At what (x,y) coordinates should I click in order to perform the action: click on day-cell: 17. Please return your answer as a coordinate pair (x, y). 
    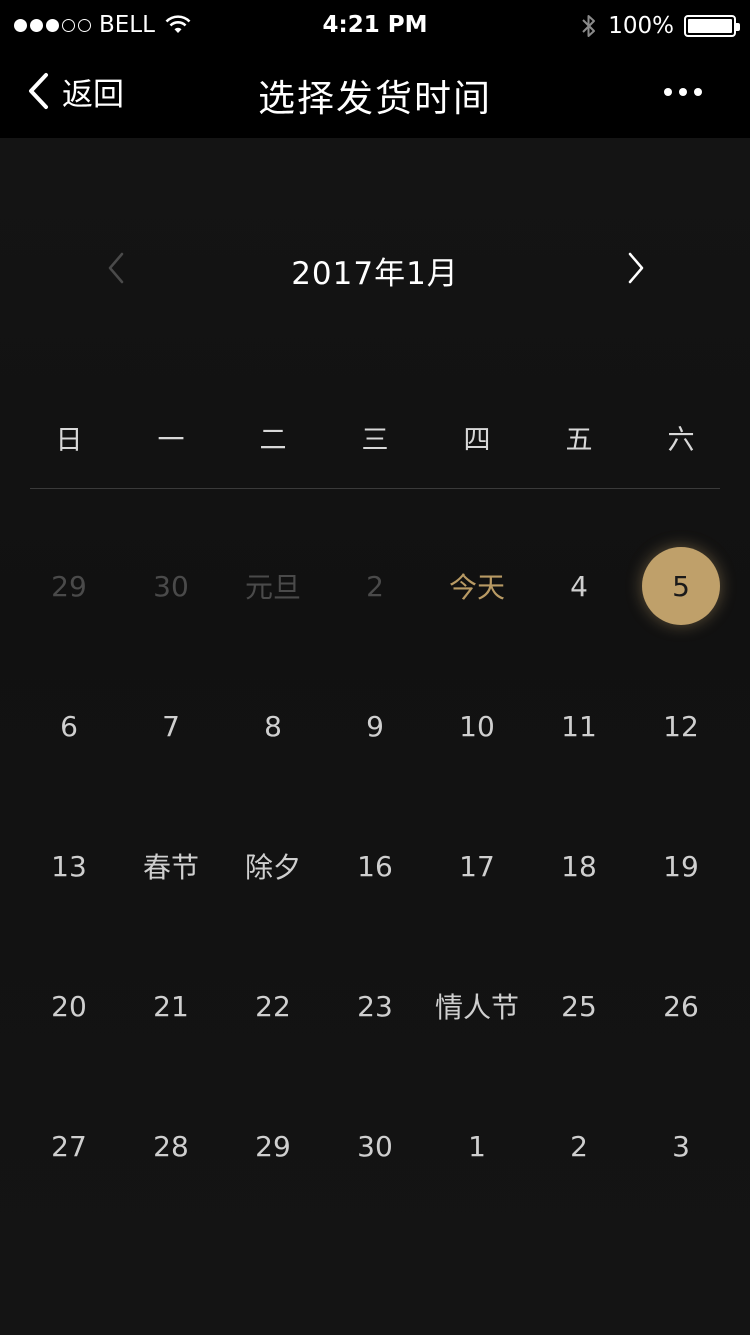
    Looking at the image, I should click on (477, 866).